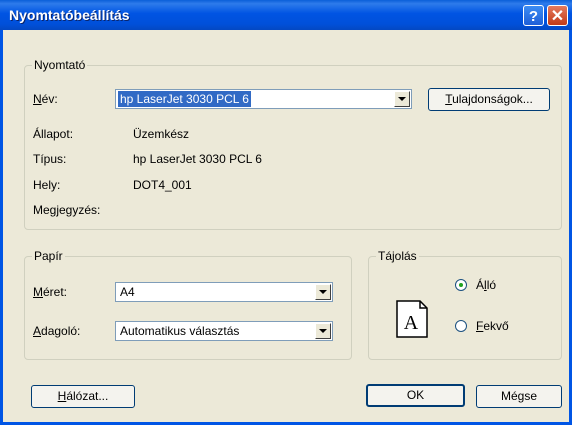  I want to click on paper-group-label: Papír, so click(48, 256).